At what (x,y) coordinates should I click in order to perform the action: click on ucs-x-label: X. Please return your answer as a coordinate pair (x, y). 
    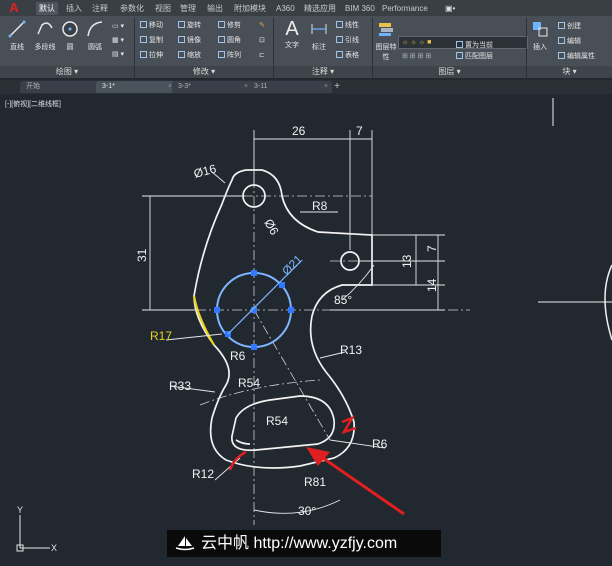
    Looking at the image, I should click on (54, 548).